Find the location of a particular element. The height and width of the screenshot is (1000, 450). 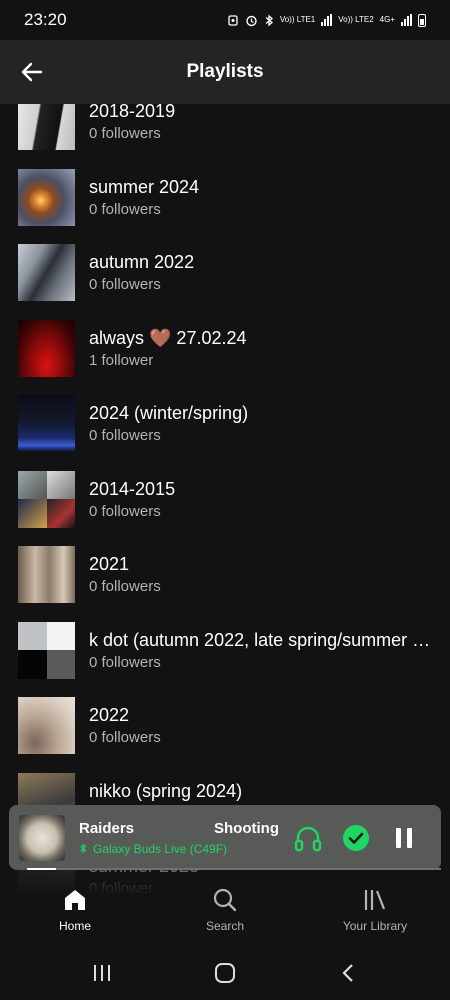

playlist-text: 2021 0 followers is located at coordinates (269, 574).